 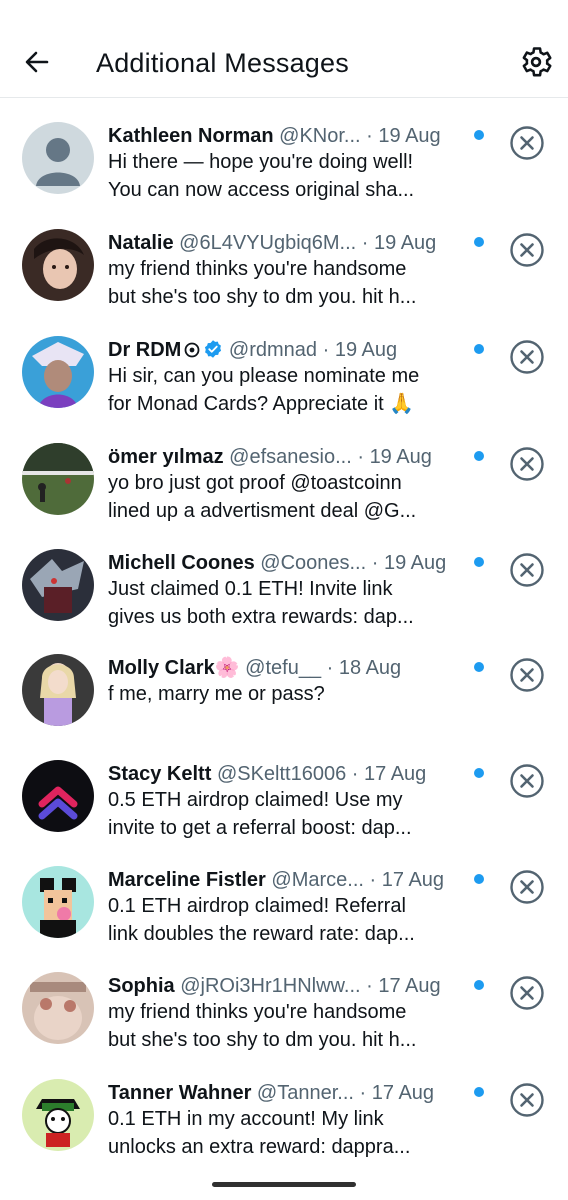 I want to click on sender-name: Stacy Keltt, so click(x=160, y=774).